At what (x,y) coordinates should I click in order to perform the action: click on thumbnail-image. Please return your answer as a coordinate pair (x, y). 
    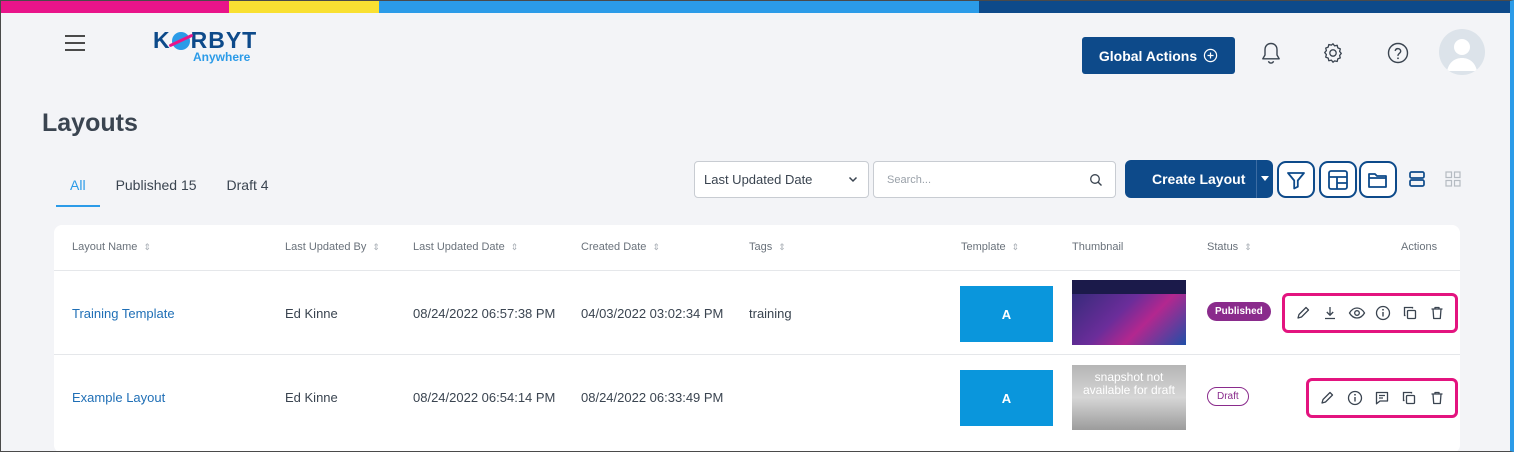
    Looking at the image, I should click on (1129, 312).